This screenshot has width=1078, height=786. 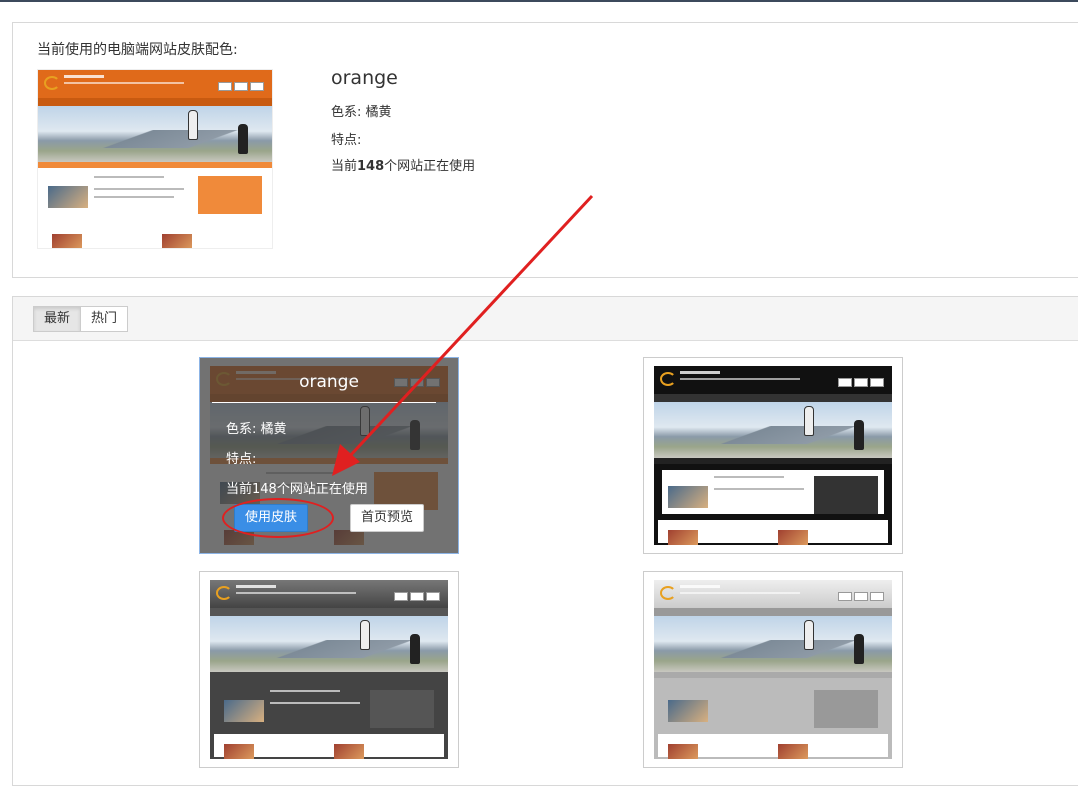 I want to click on overlay-skin-color: 色系: 橘黄, so click(x=256, y=429).